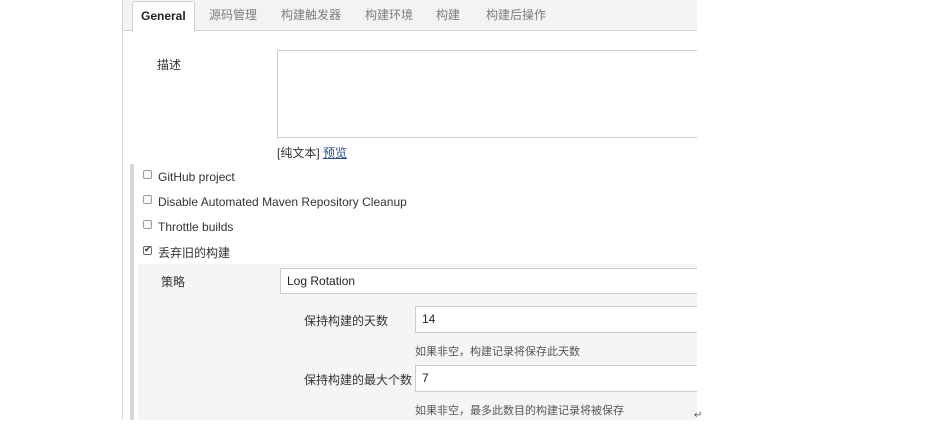 Image resolution: width=926 pixels, height=445 pixels. Describe the element at coordinates (147, 200) in the screenshot. I see `disable-maven-cleanup-checkbox` at that location.